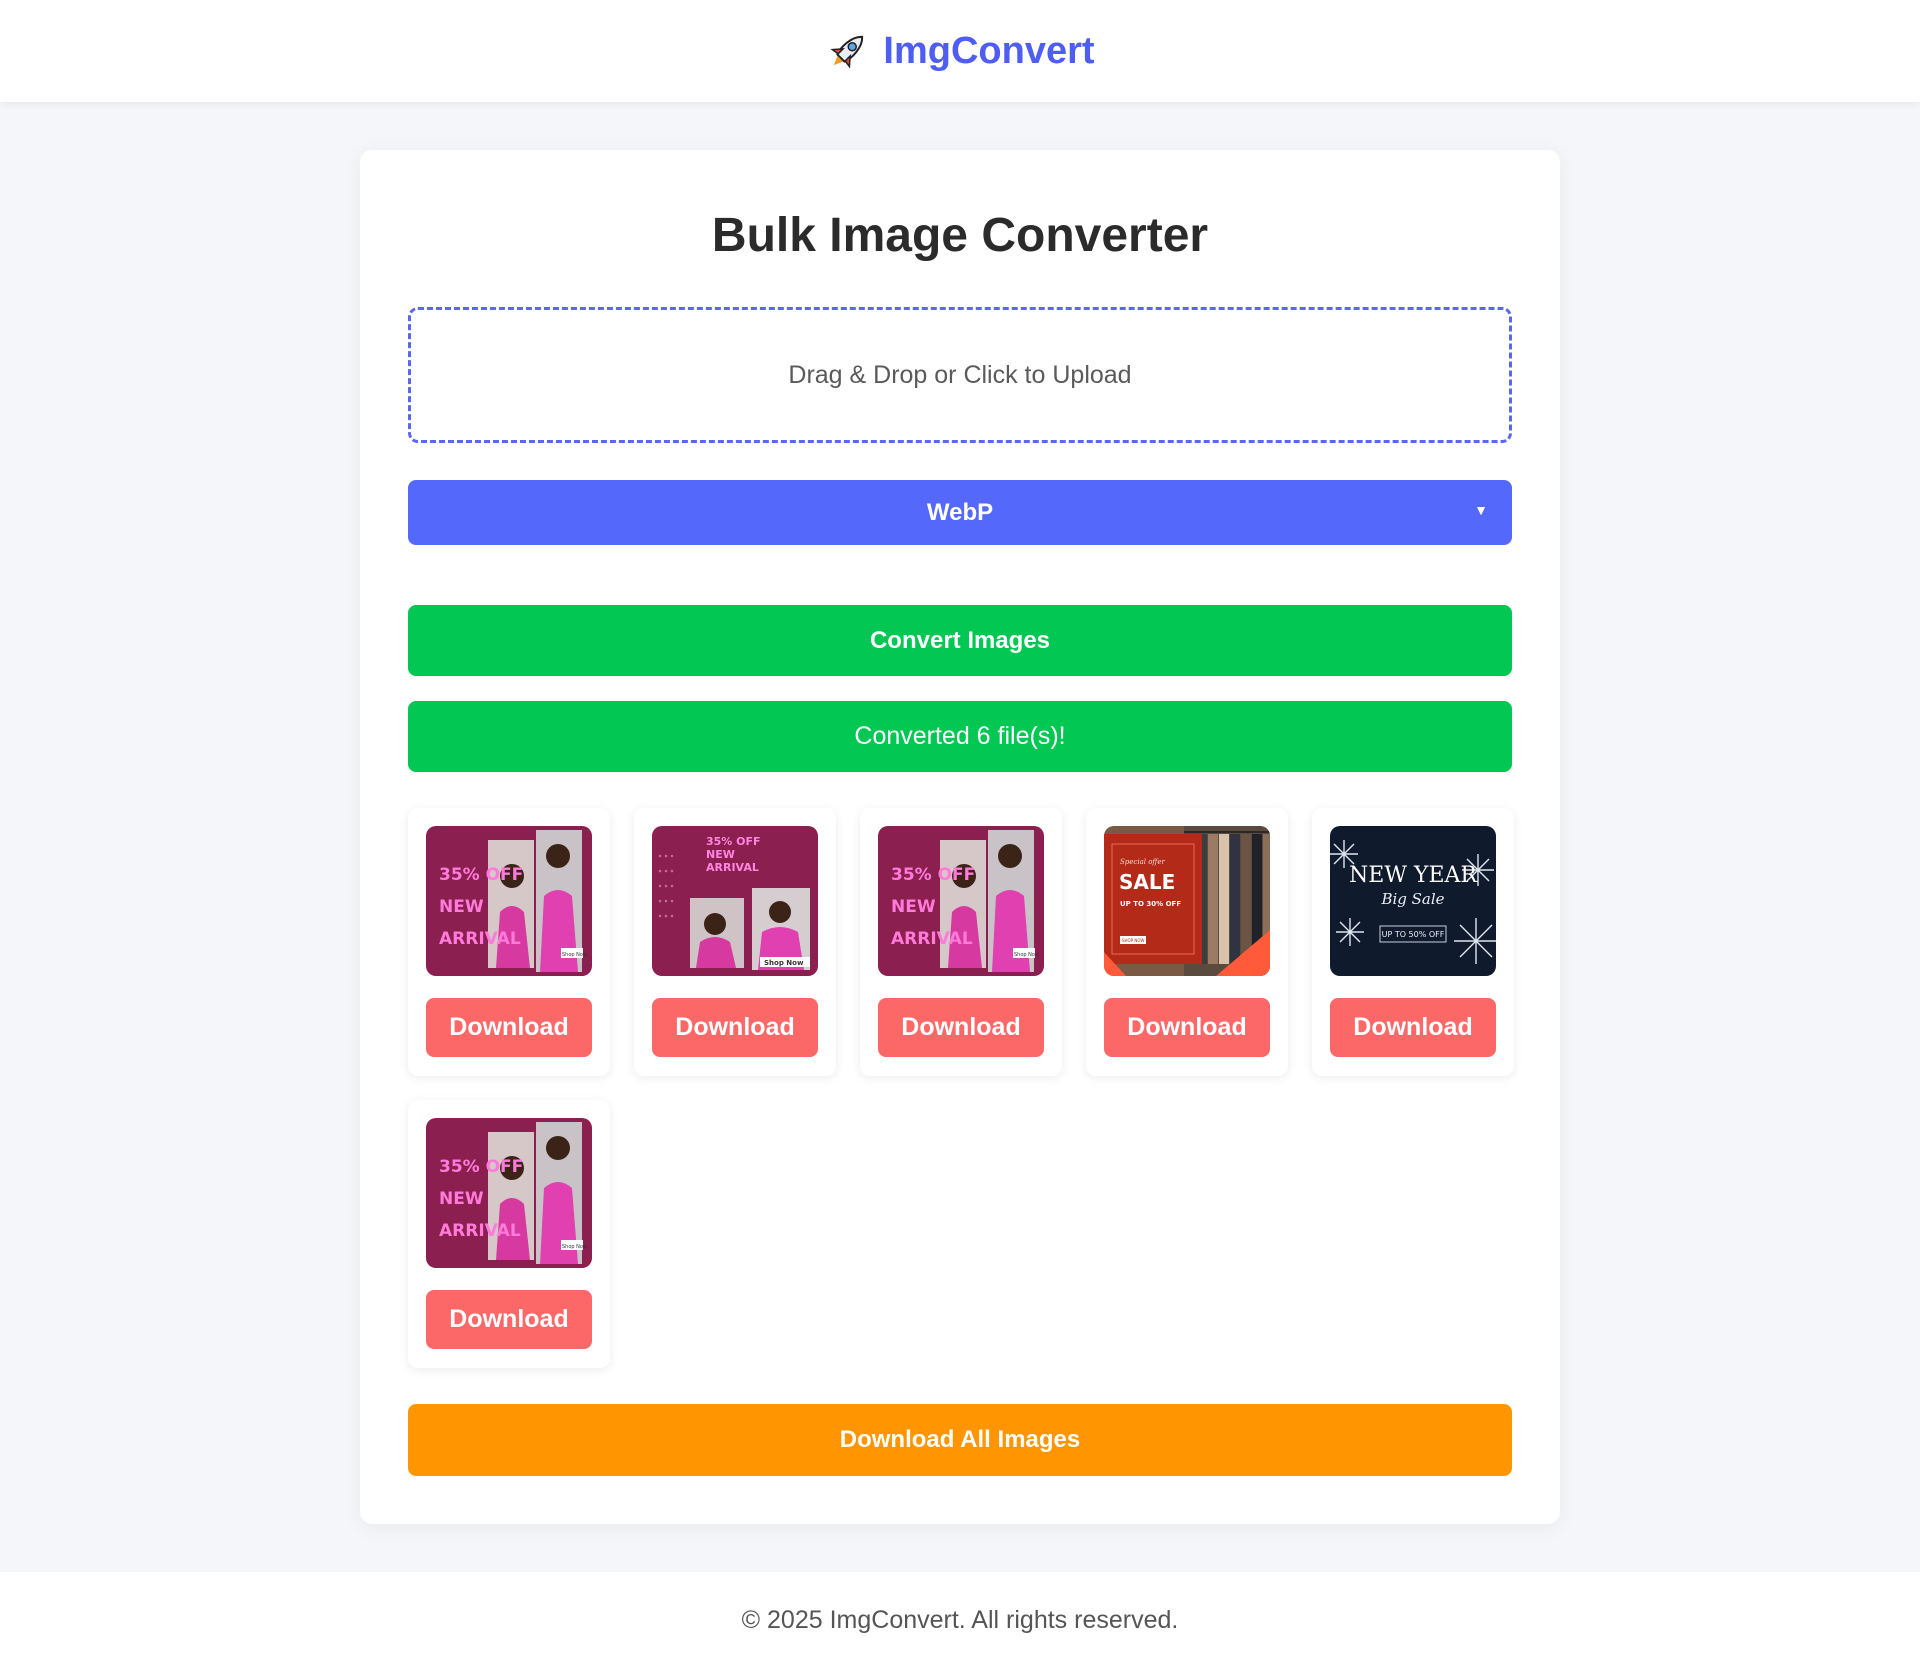 Image resolution: width=1920 pixels, height=1668 pixels. I want to click on brand: ImgConvert, so click(960, 51).